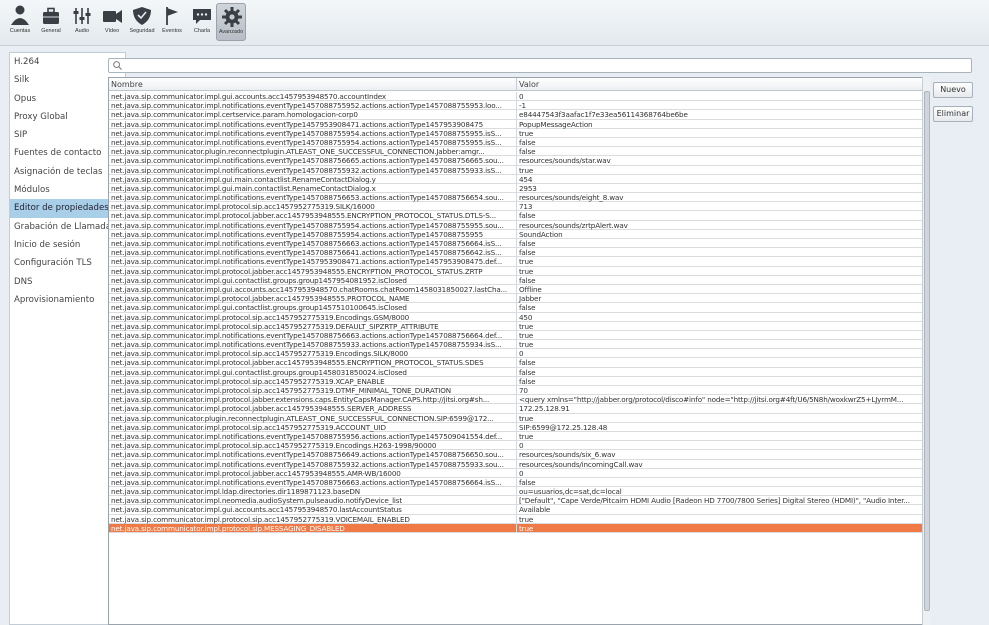 Image resolution: width=989 pixels, height=625 pixels. Describe the element at coordinates (723, 427) in the screenshot. I see `property-value-cell: SIP:6599@172.25.128.48` at that location.